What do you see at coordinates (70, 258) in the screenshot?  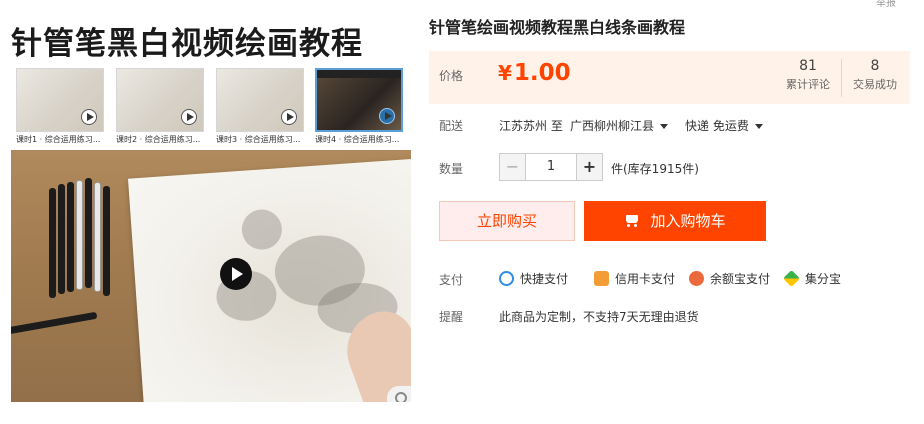 I see `pens-illustration` at bounding box center [70, 258].